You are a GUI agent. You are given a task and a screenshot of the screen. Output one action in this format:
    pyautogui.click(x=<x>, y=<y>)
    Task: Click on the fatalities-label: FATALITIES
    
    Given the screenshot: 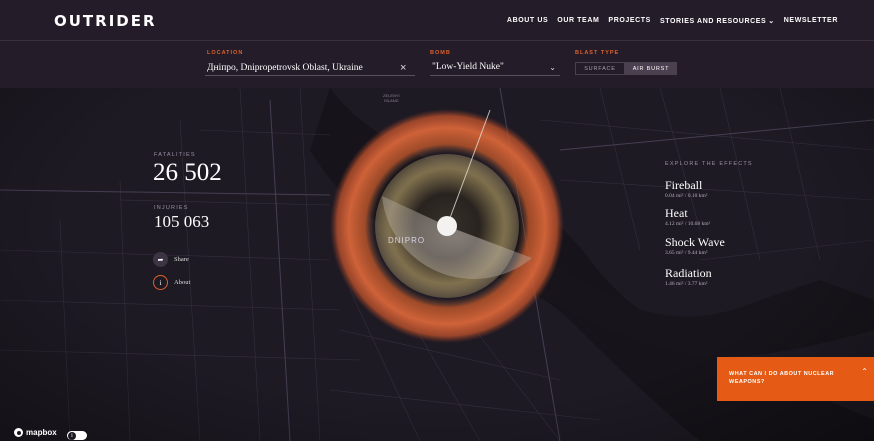 What is the action you would take?
    pyautogui.click(x=175, y=155)
    